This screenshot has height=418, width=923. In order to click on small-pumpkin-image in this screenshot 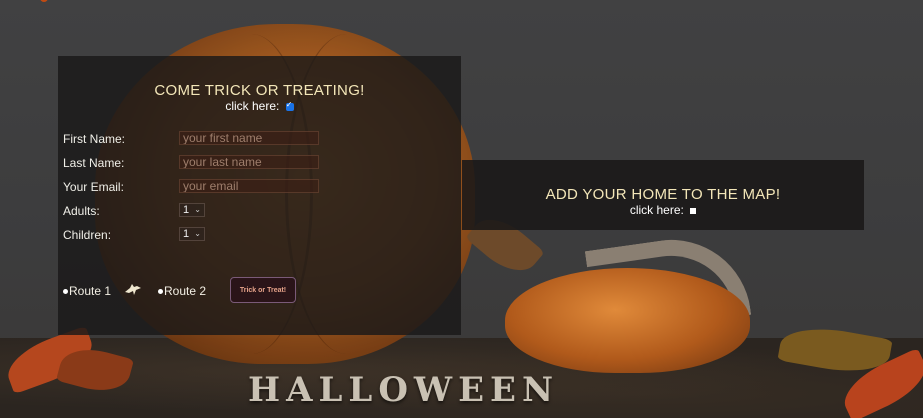, I will do `click(627, 320)`.